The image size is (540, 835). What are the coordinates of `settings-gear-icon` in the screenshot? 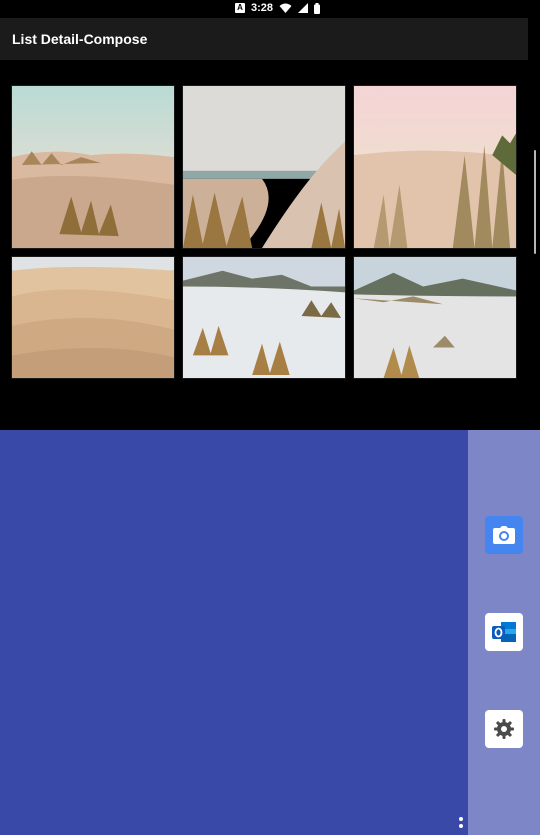 It's located at (504, 729).